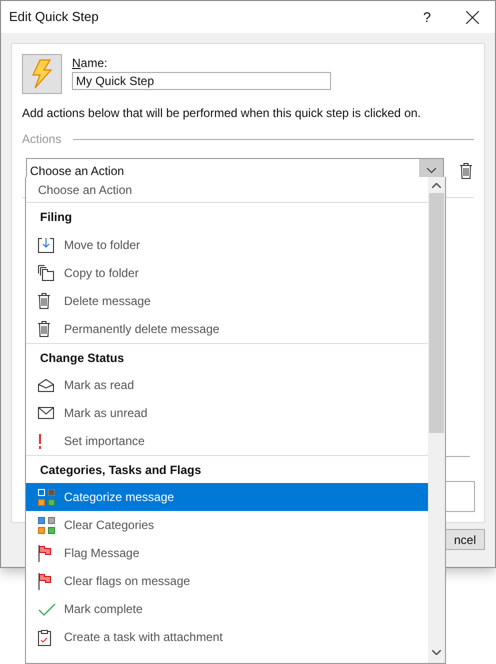 This screenshot has width=496, height=664. What do you see at coordinates (227, 190) in the screenshot?
I see `placeholder-option: Choose an Action` at bounding box center [227, 190].